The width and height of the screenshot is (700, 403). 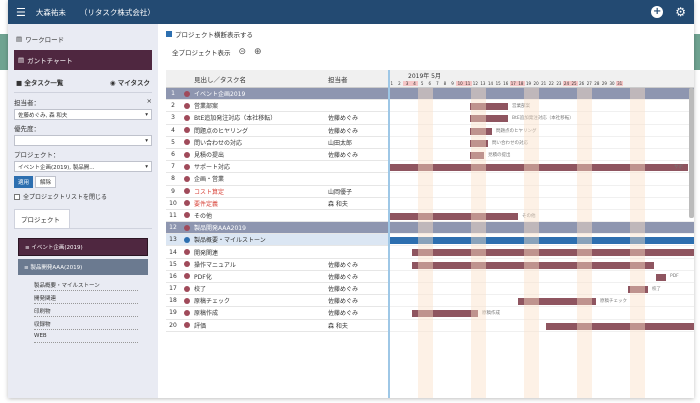 I want to click on sidebar-item-label: ワークロード, so click(x=45, y=40).